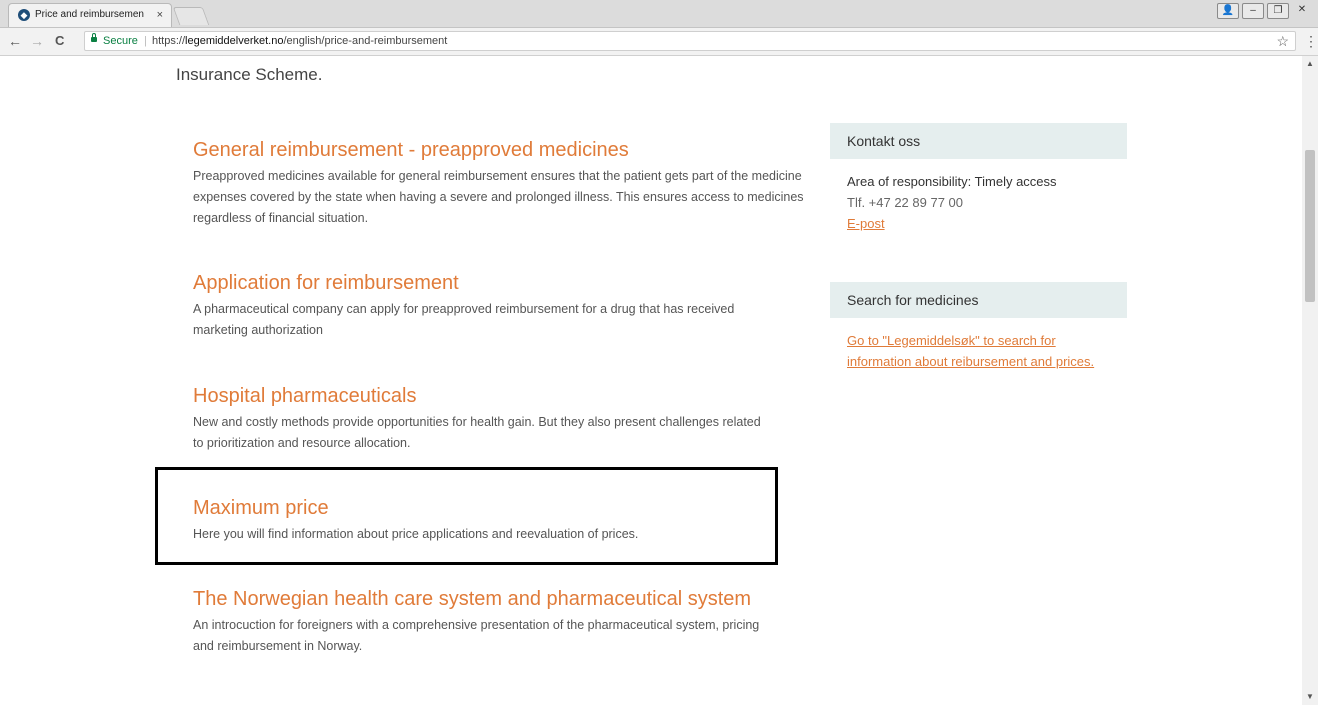  Describe the element at coordinates (1278, 11) in the screenshot. I see `maximize-button: ❐` at that location.